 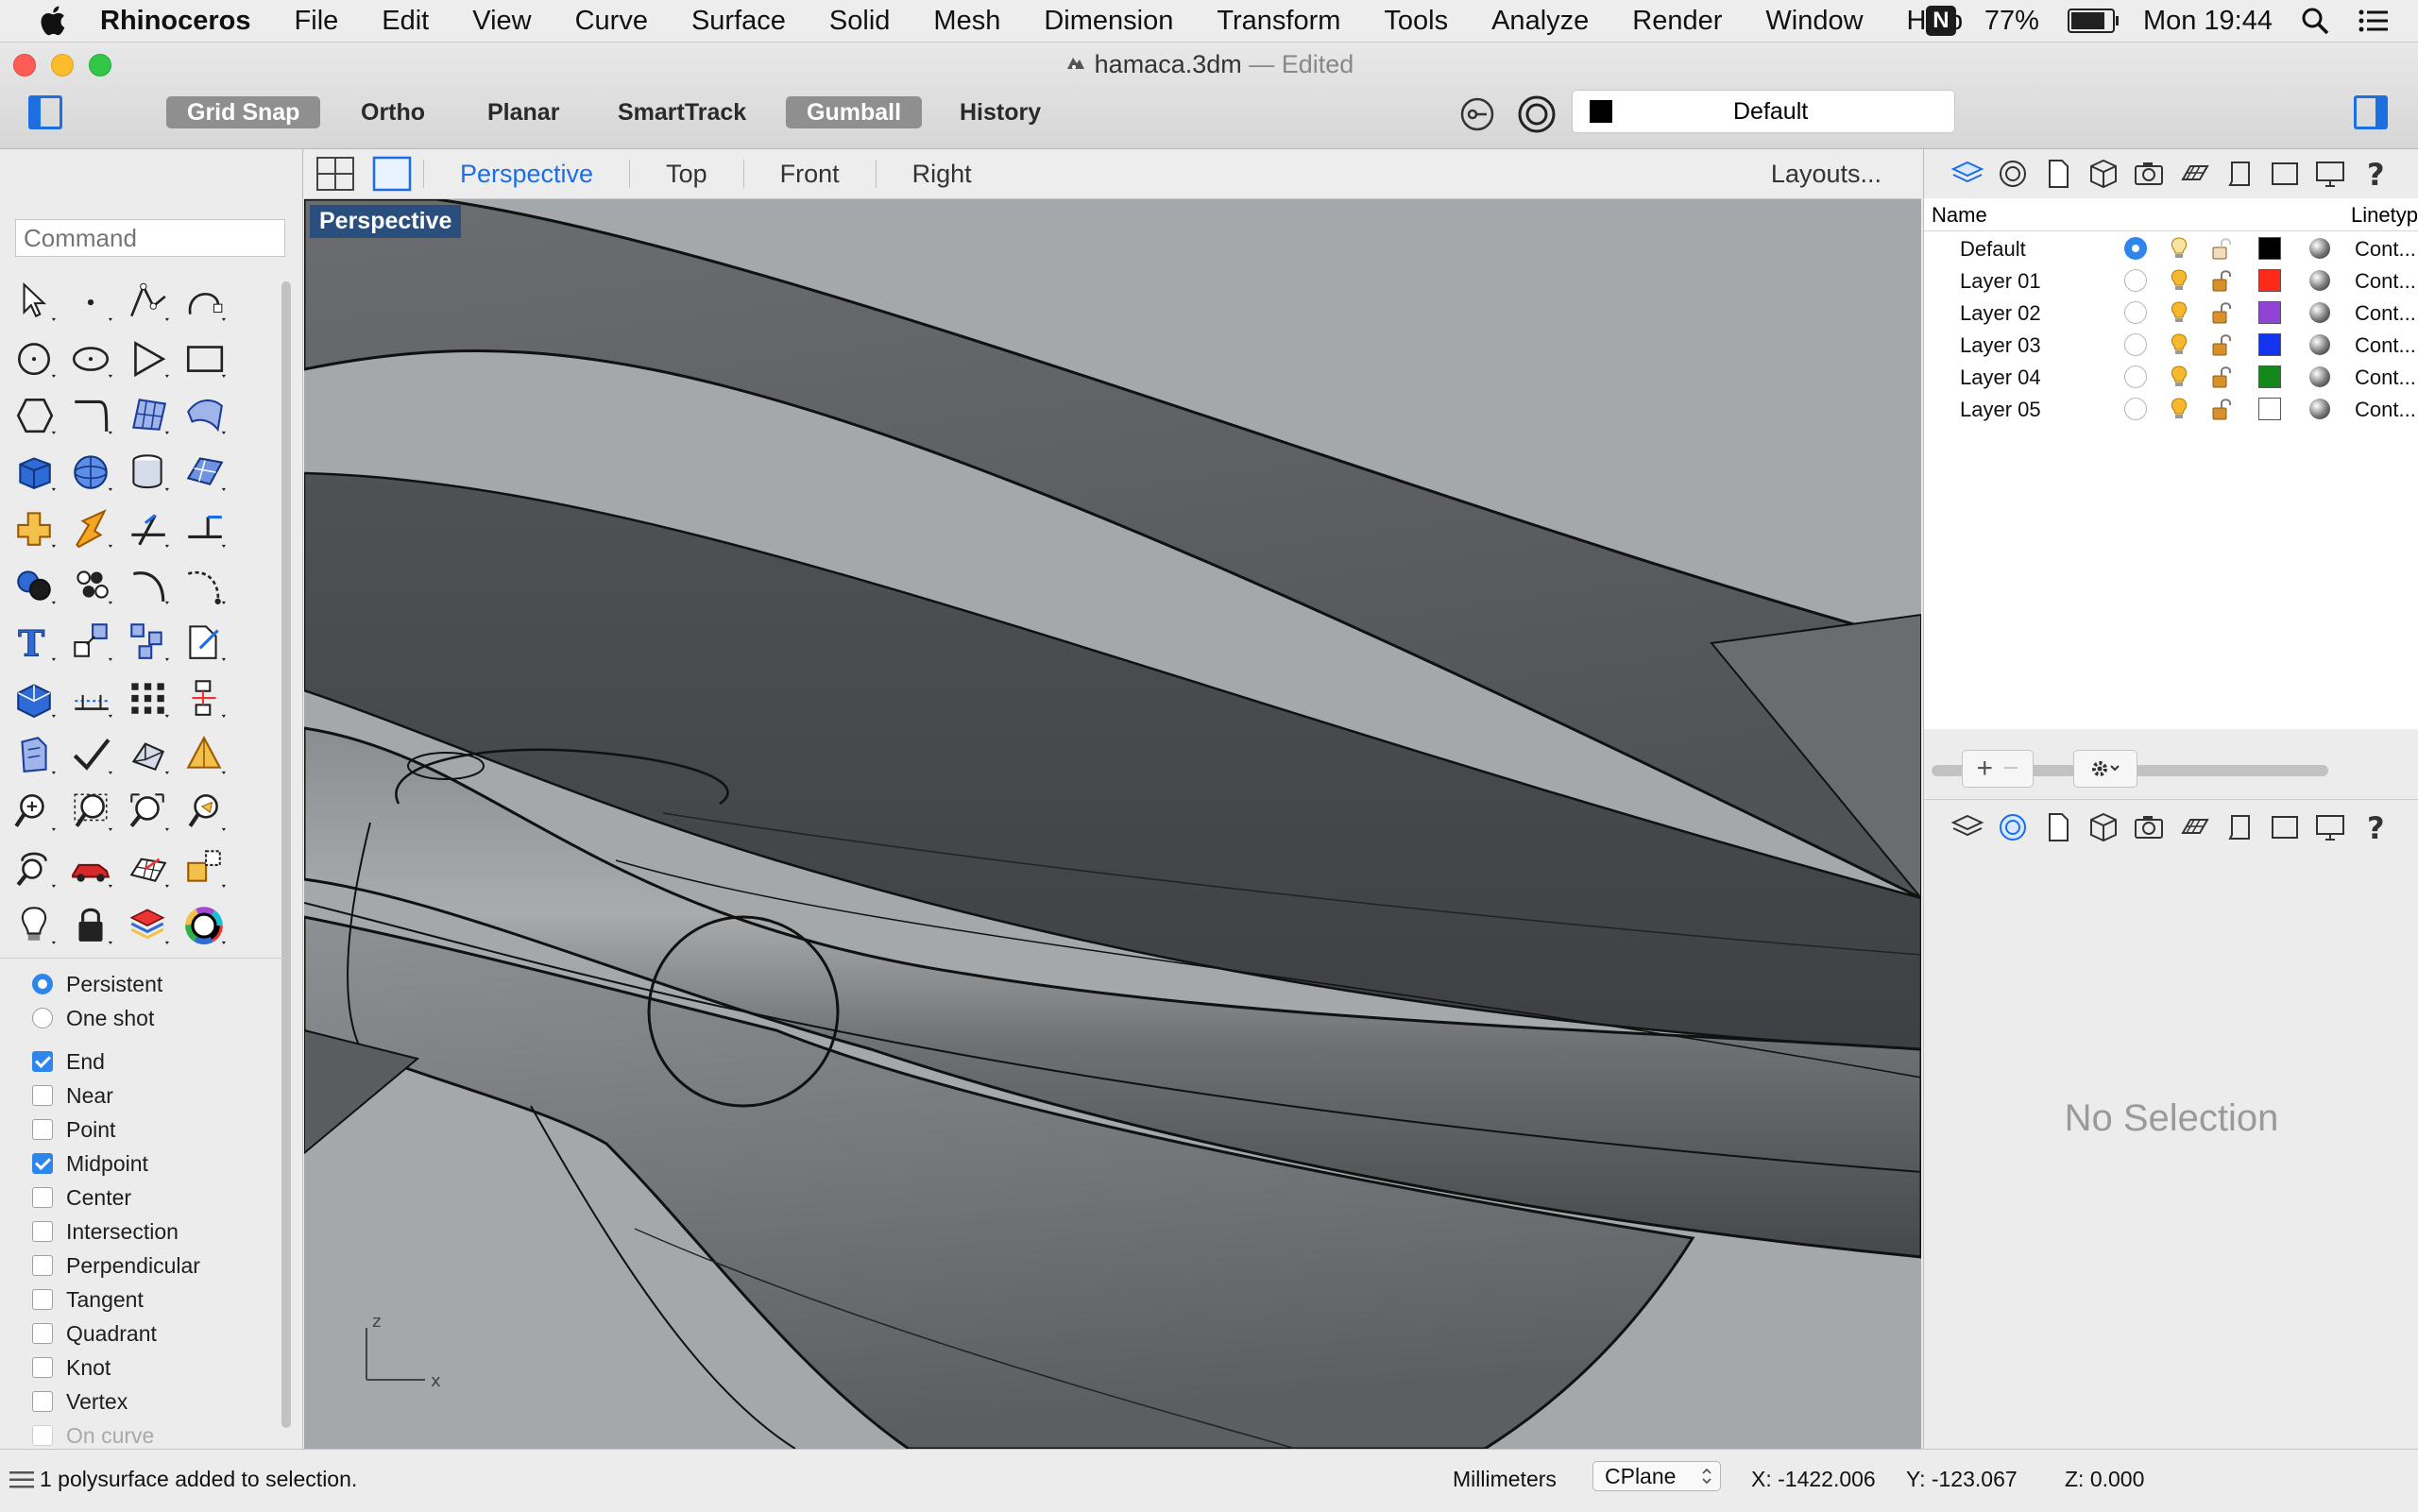 I want to click on apple-icon, so click(x=52, y=21).